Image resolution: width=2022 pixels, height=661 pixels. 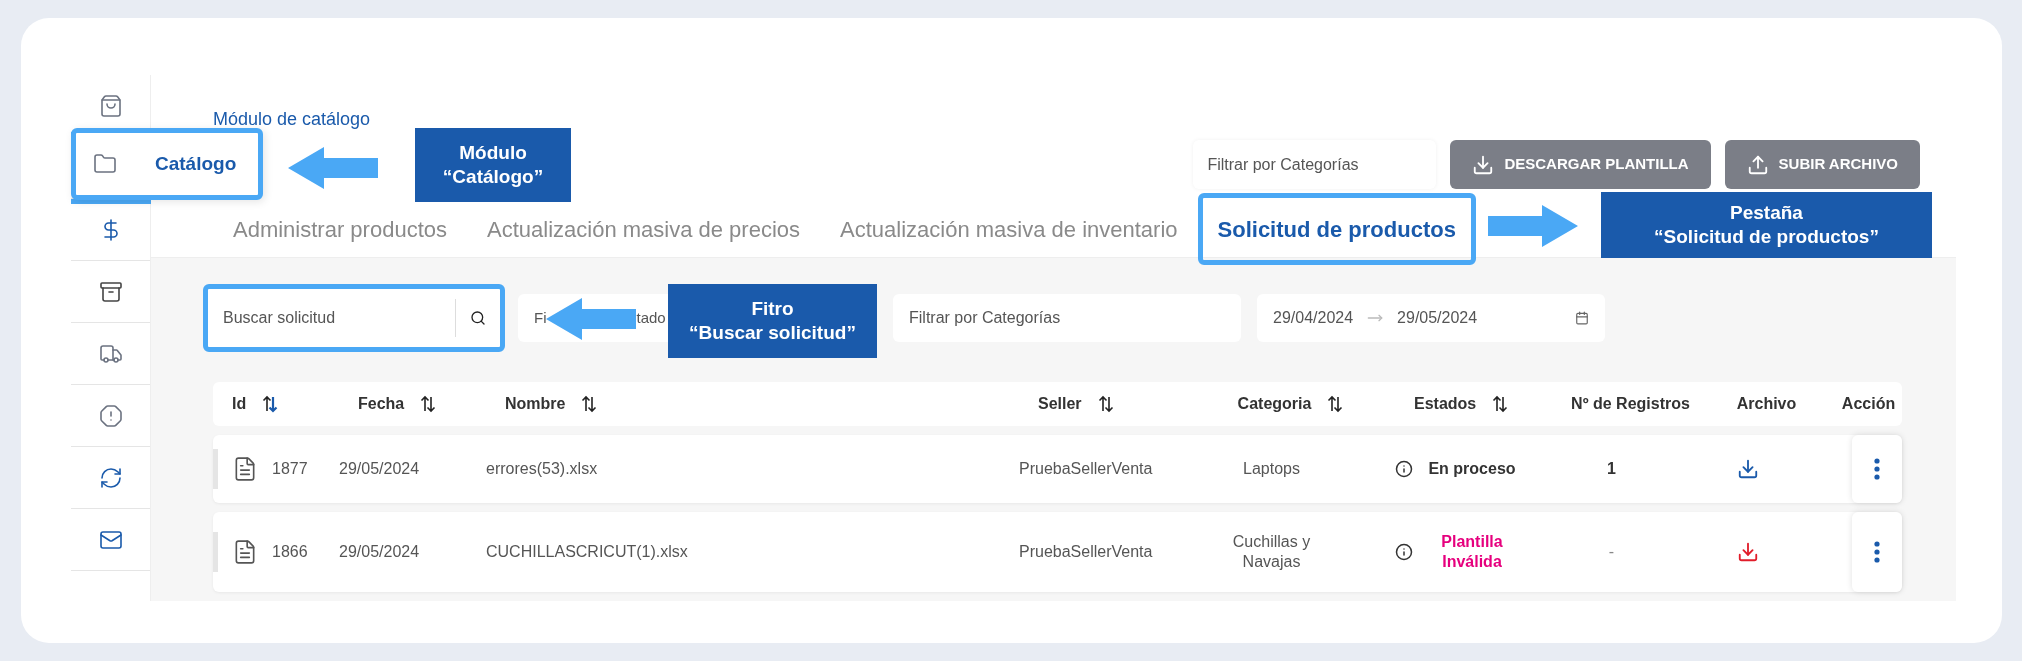 What do you see at coordinates (1445, 404) in the screenshot?
I see `column-header: Estados` at bounding box center [1445, 404].